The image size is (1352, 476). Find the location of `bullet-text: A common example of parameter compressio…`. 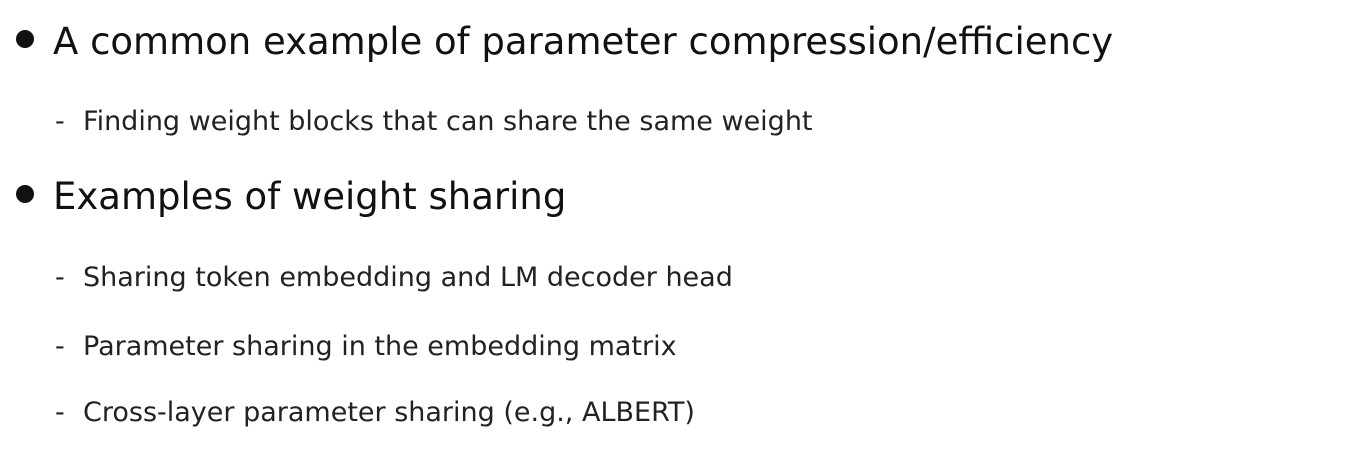

bullet-text: A common example of parameter compressio… is located at coordinates (583, 41).